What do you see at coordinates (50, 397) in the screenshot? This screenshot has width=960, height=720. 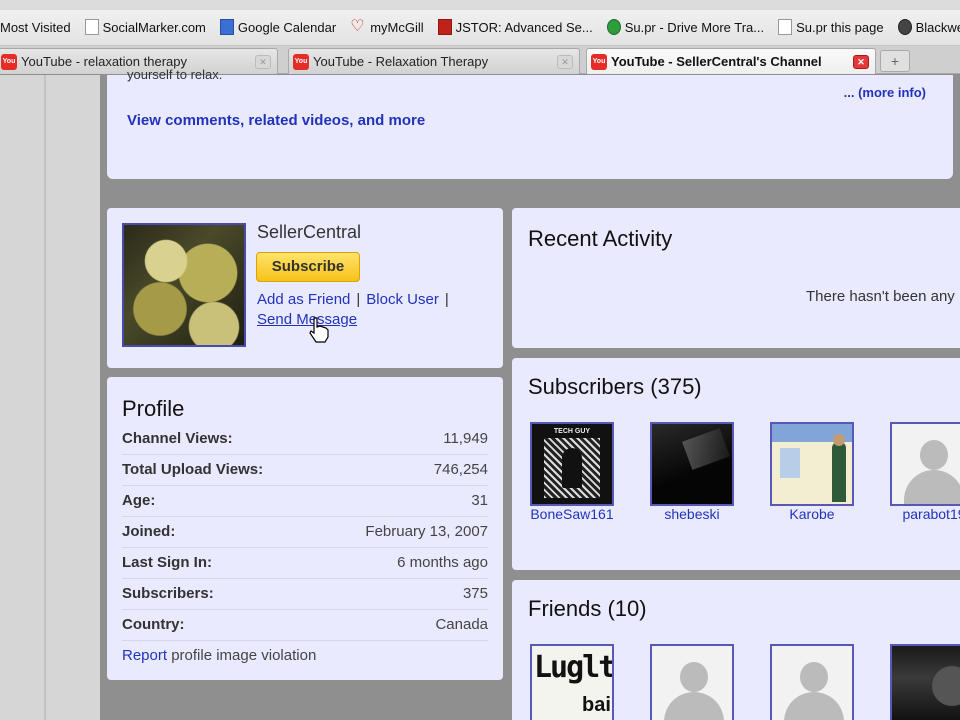 I see `page-left-gutter` at bounding box center [50, 397].